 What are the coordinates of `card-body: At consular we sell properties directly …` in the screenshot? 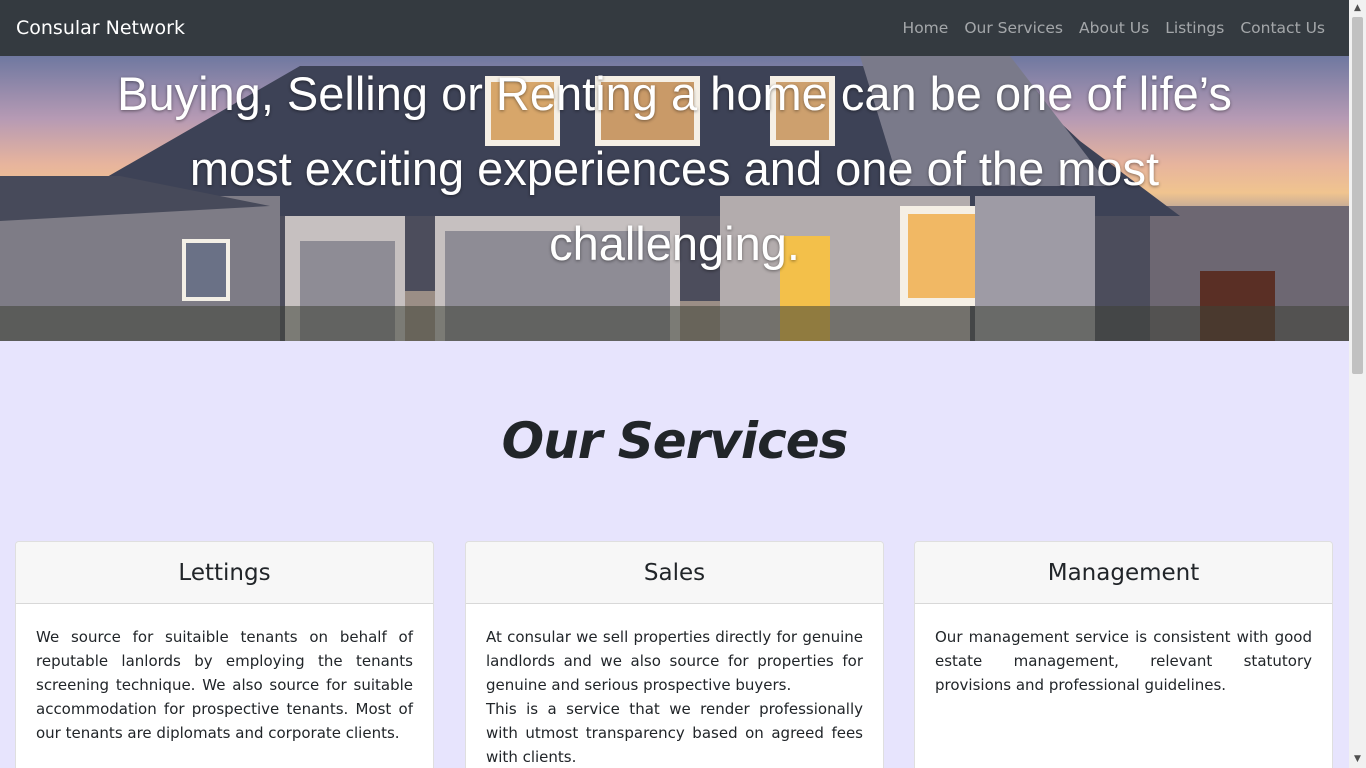 It's located at (674, 686).